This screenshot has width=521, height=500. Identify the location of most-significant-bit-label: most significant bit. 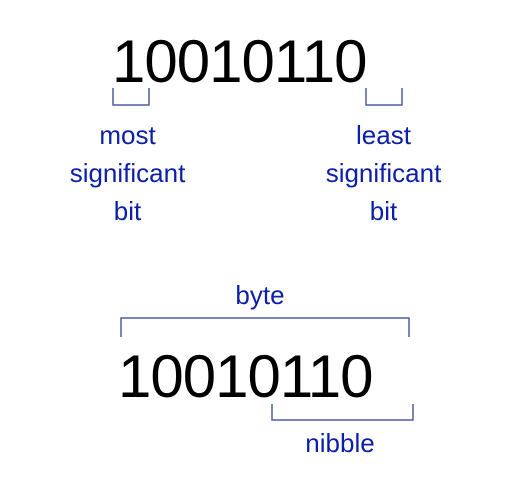
(127, 173).